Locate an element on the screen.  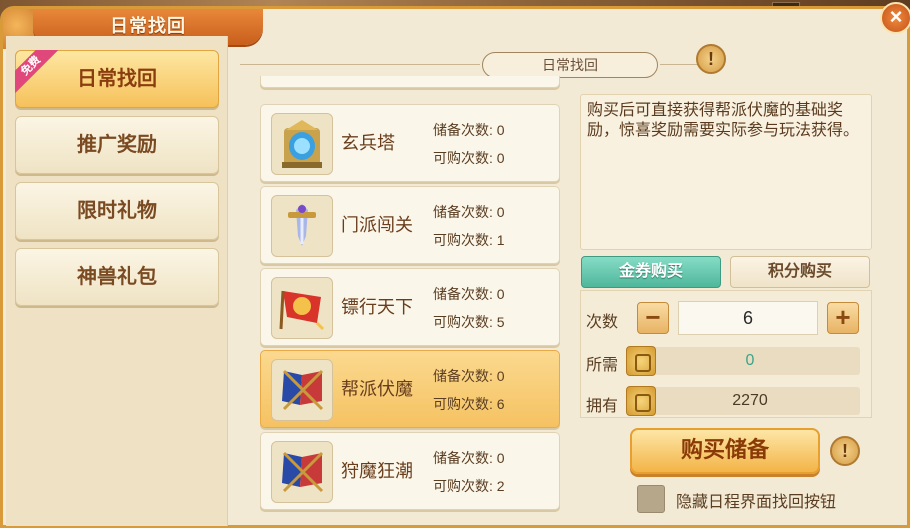
decrement-button: − is located at coordinates (653, 318).